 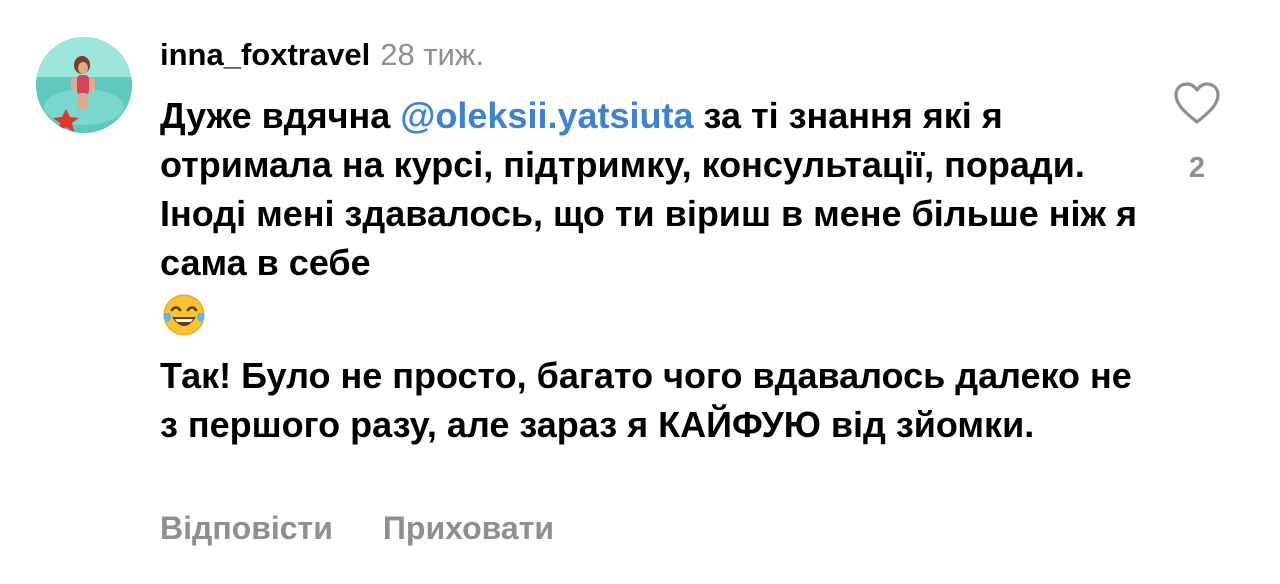 I want to click on avatar-photo, so click(x=84, y=85).